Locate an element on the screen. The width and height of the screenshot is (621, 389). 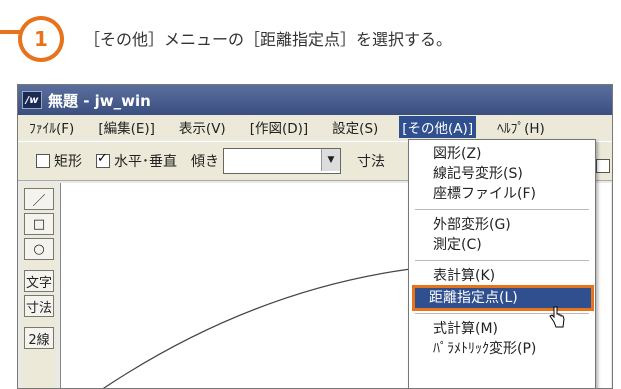
step-number-badge: 1 is located at coordinates (41, 39).